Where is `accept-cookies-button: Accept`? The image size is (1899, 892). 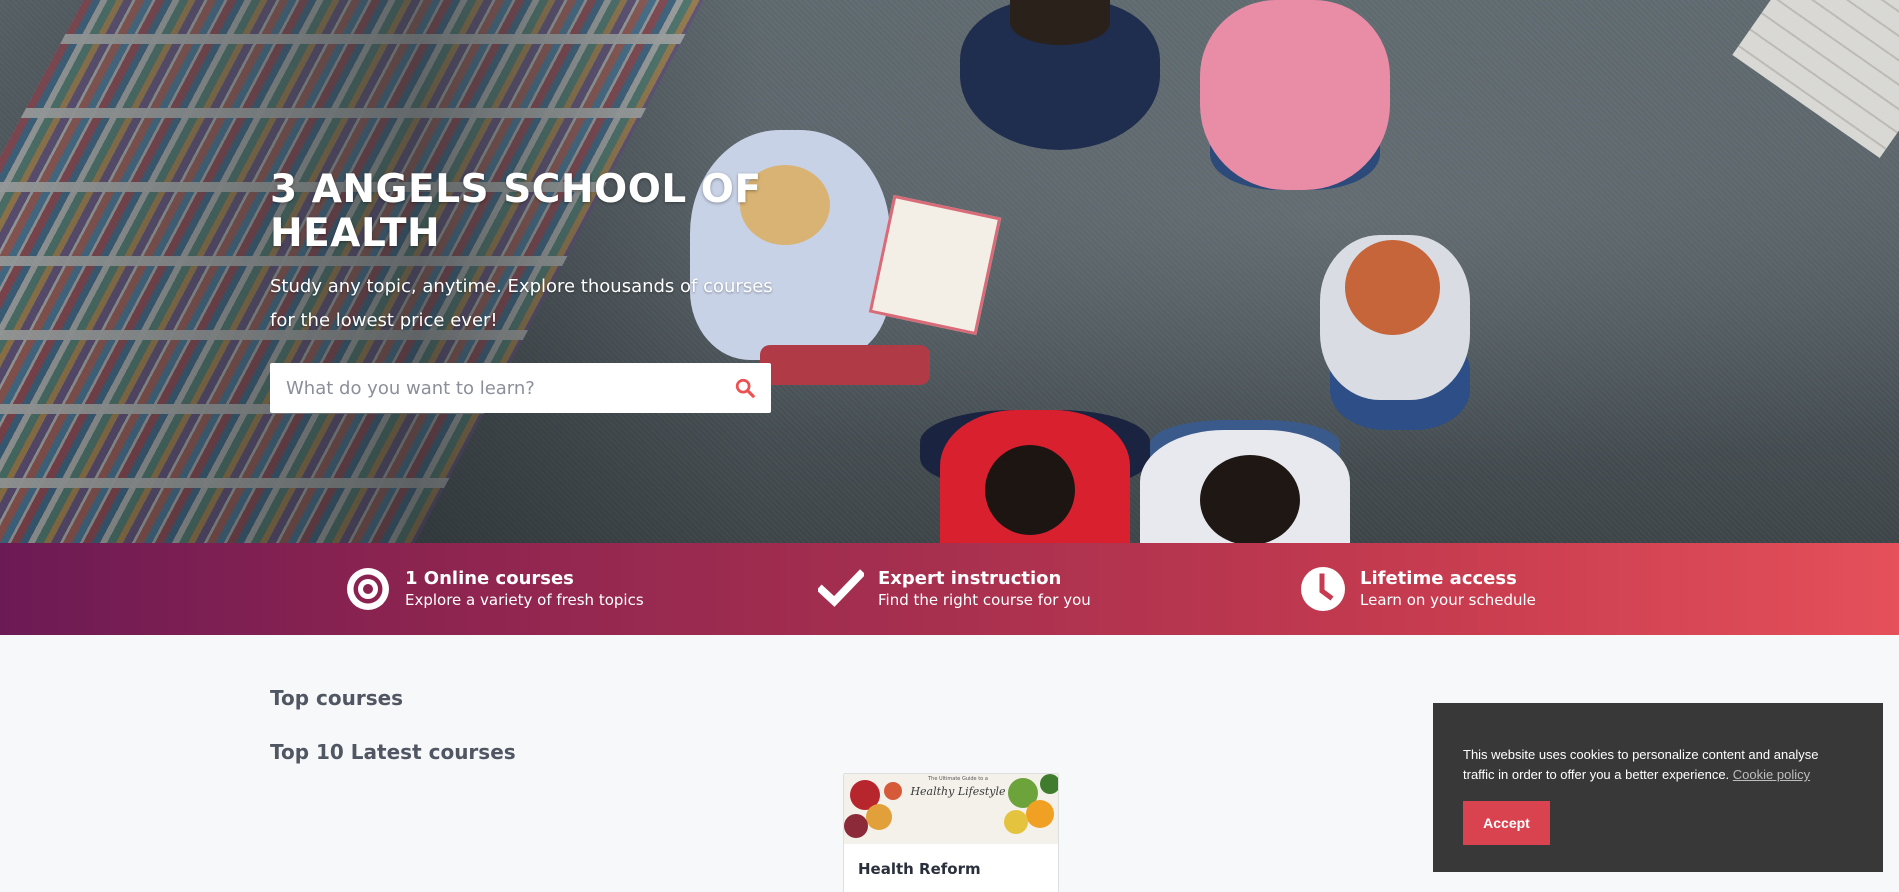
accept-cookies-button: Accept is located at coordinates (1506, 823).